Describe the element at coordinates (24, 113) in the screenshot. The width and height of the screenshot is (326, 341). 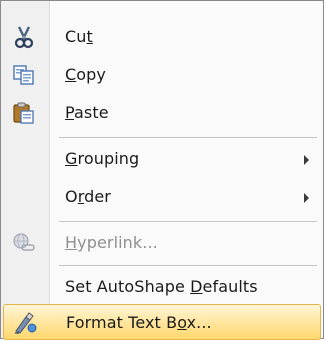
I see `paste-icon` at that location.